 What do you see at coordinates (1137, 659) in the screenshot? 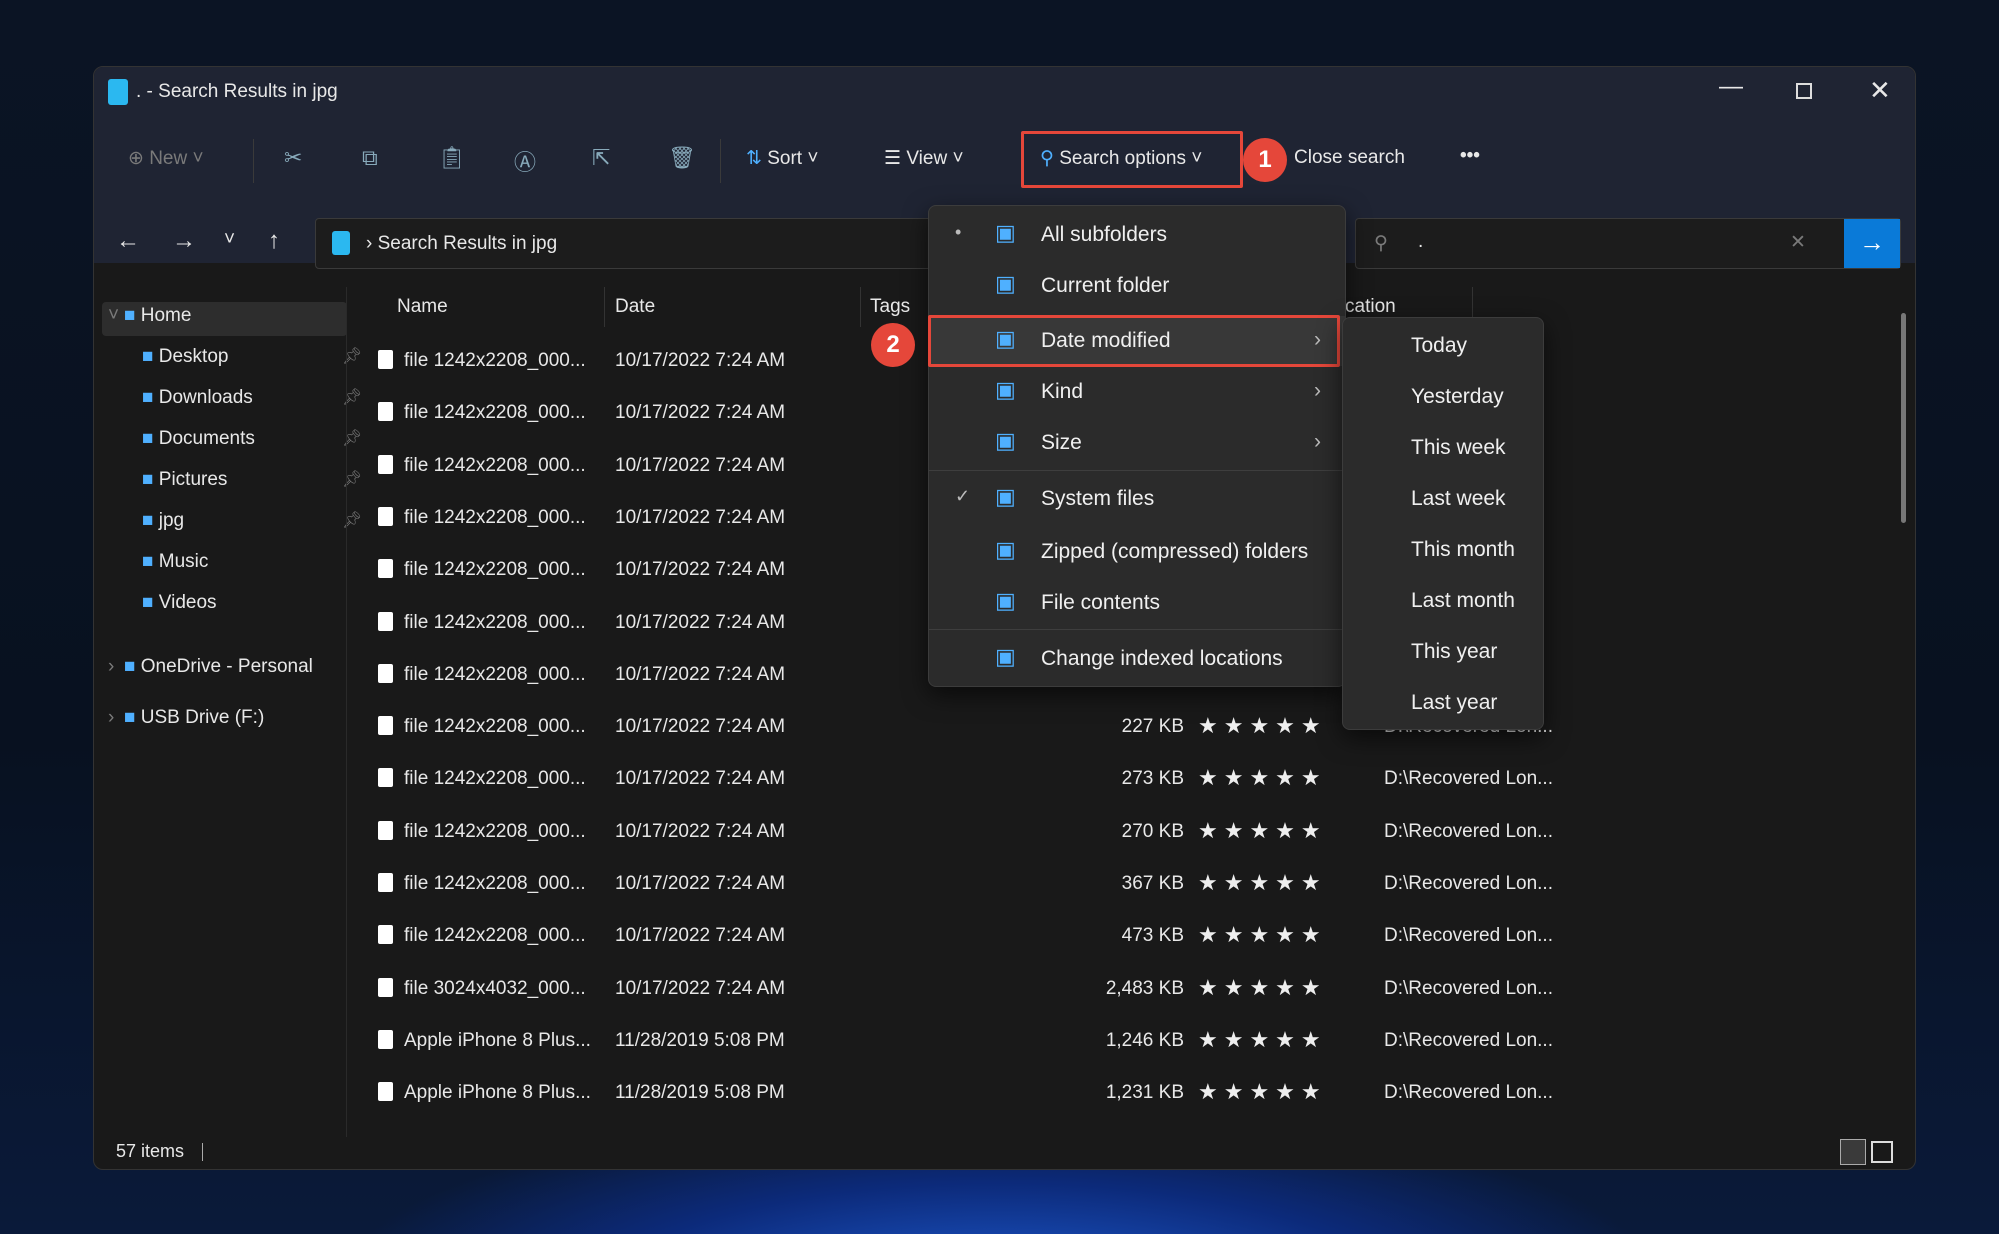
I see `menu-item-change-indexed-locations: ▣ Change indexed locations` at bounding box center [1137, 659].